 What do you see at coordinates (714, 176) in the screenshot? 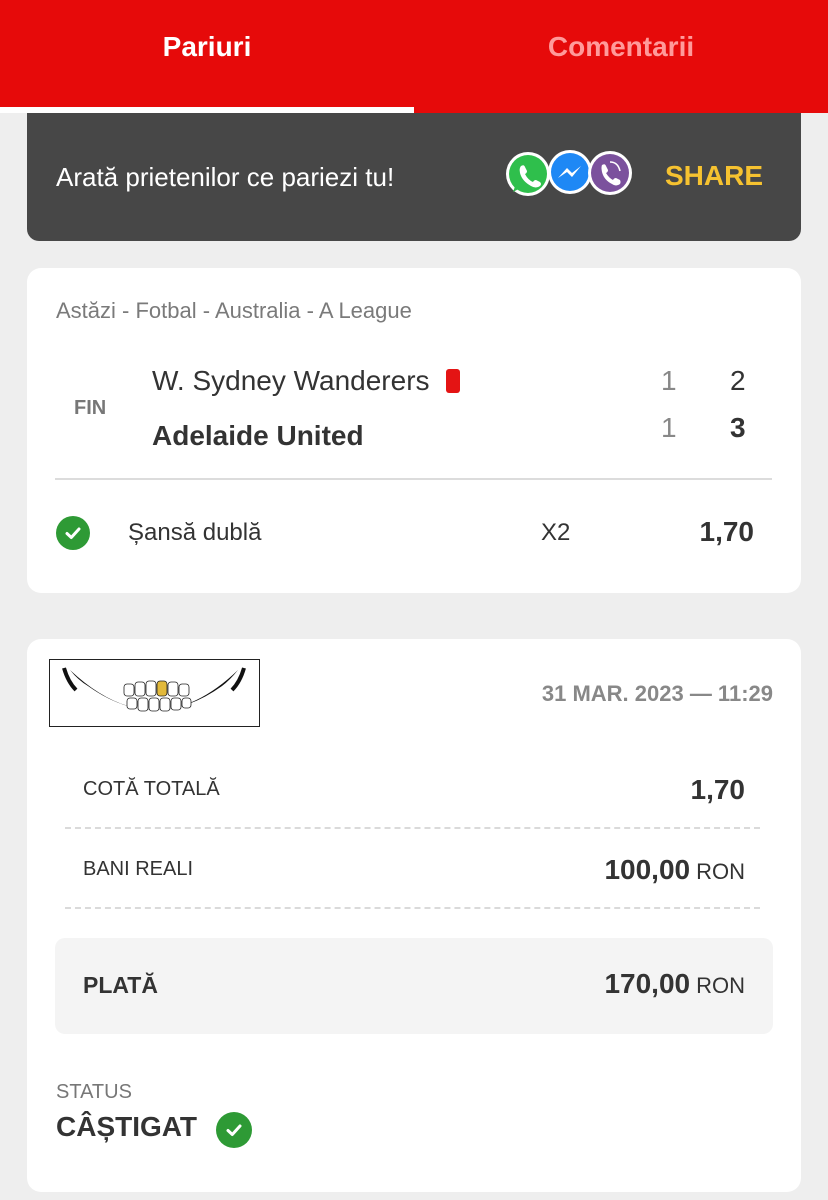
I see `share-button: SHARE` at bounding box center [714, 176].